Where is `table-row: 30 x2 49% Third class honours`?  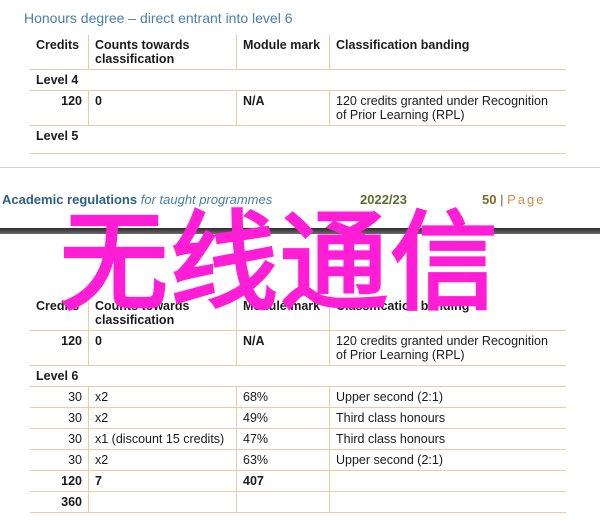 table-row: 30 x2 49% Third class honours is located at coordinates (298, 418).